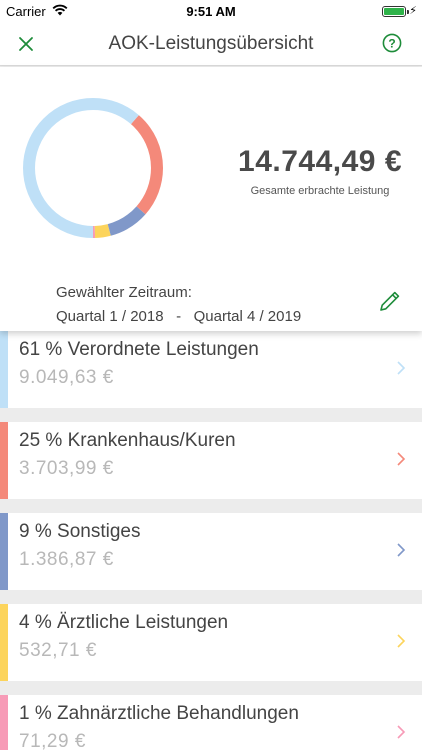  I want to click on page-title: AOK-Leistungsübersicht, so click(211, 43).